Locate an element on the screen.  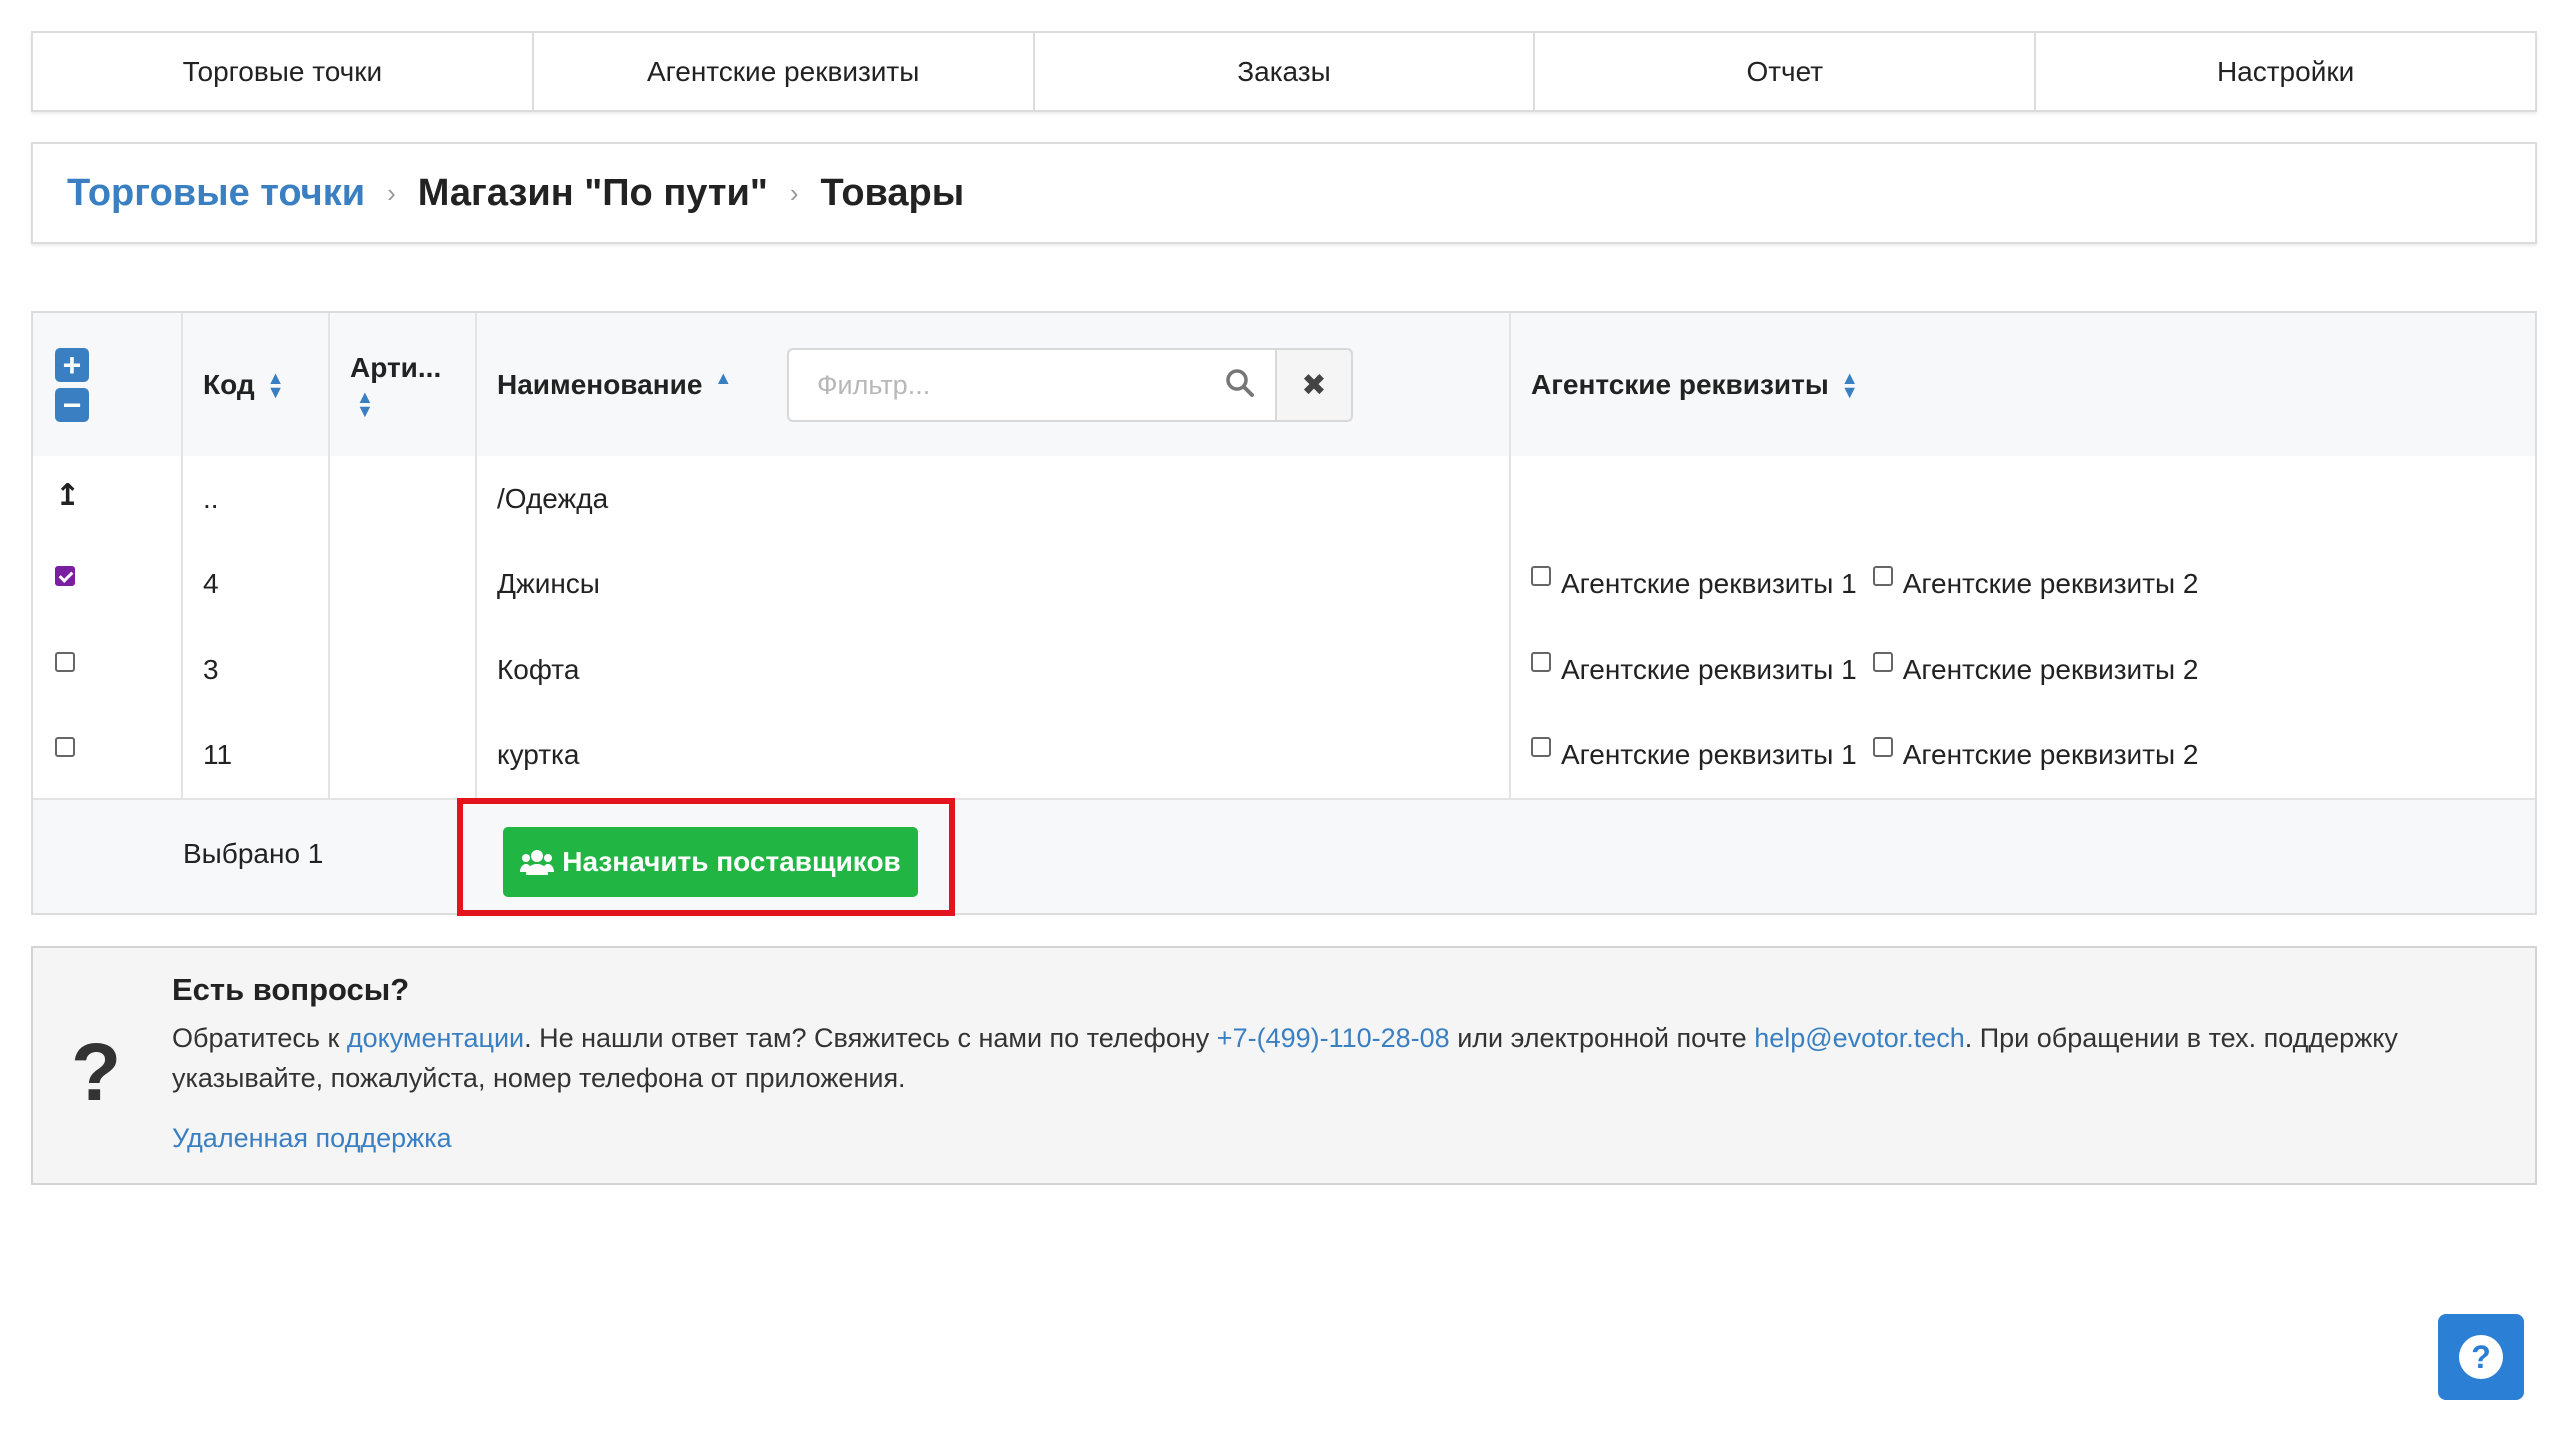
email-link: help@evotor.tech is located at coordinates (1859, 1038).